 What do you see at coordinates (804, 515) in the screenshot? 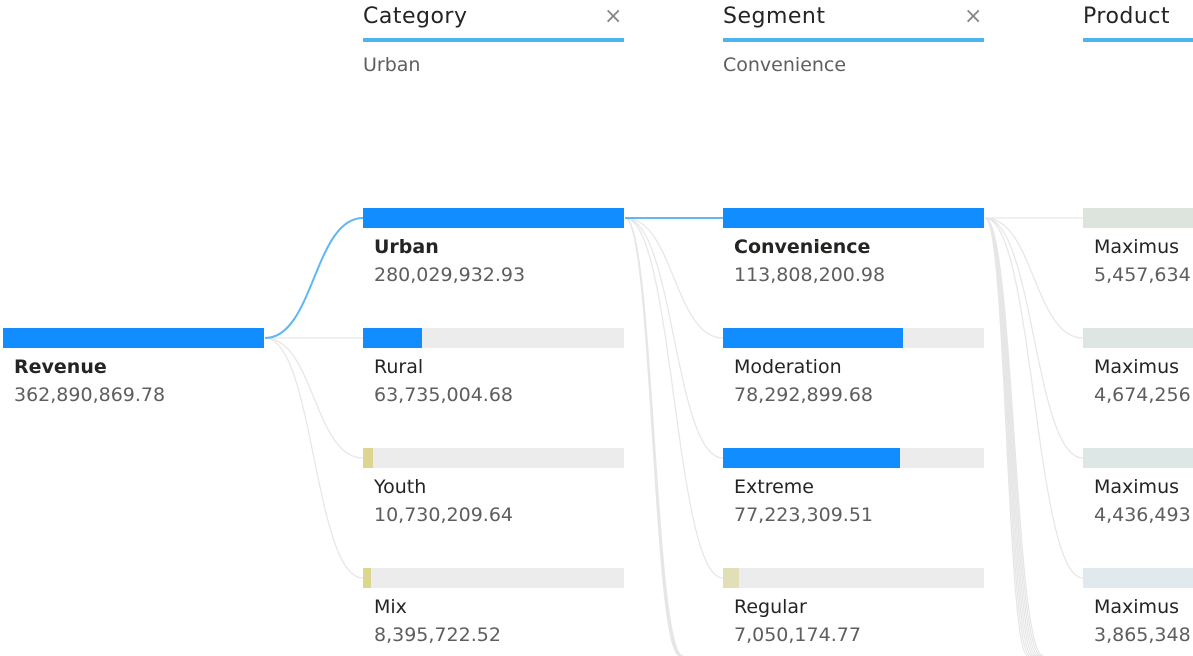
I see `node-value: 77,223,309.51` at bounding box center [804, 515].